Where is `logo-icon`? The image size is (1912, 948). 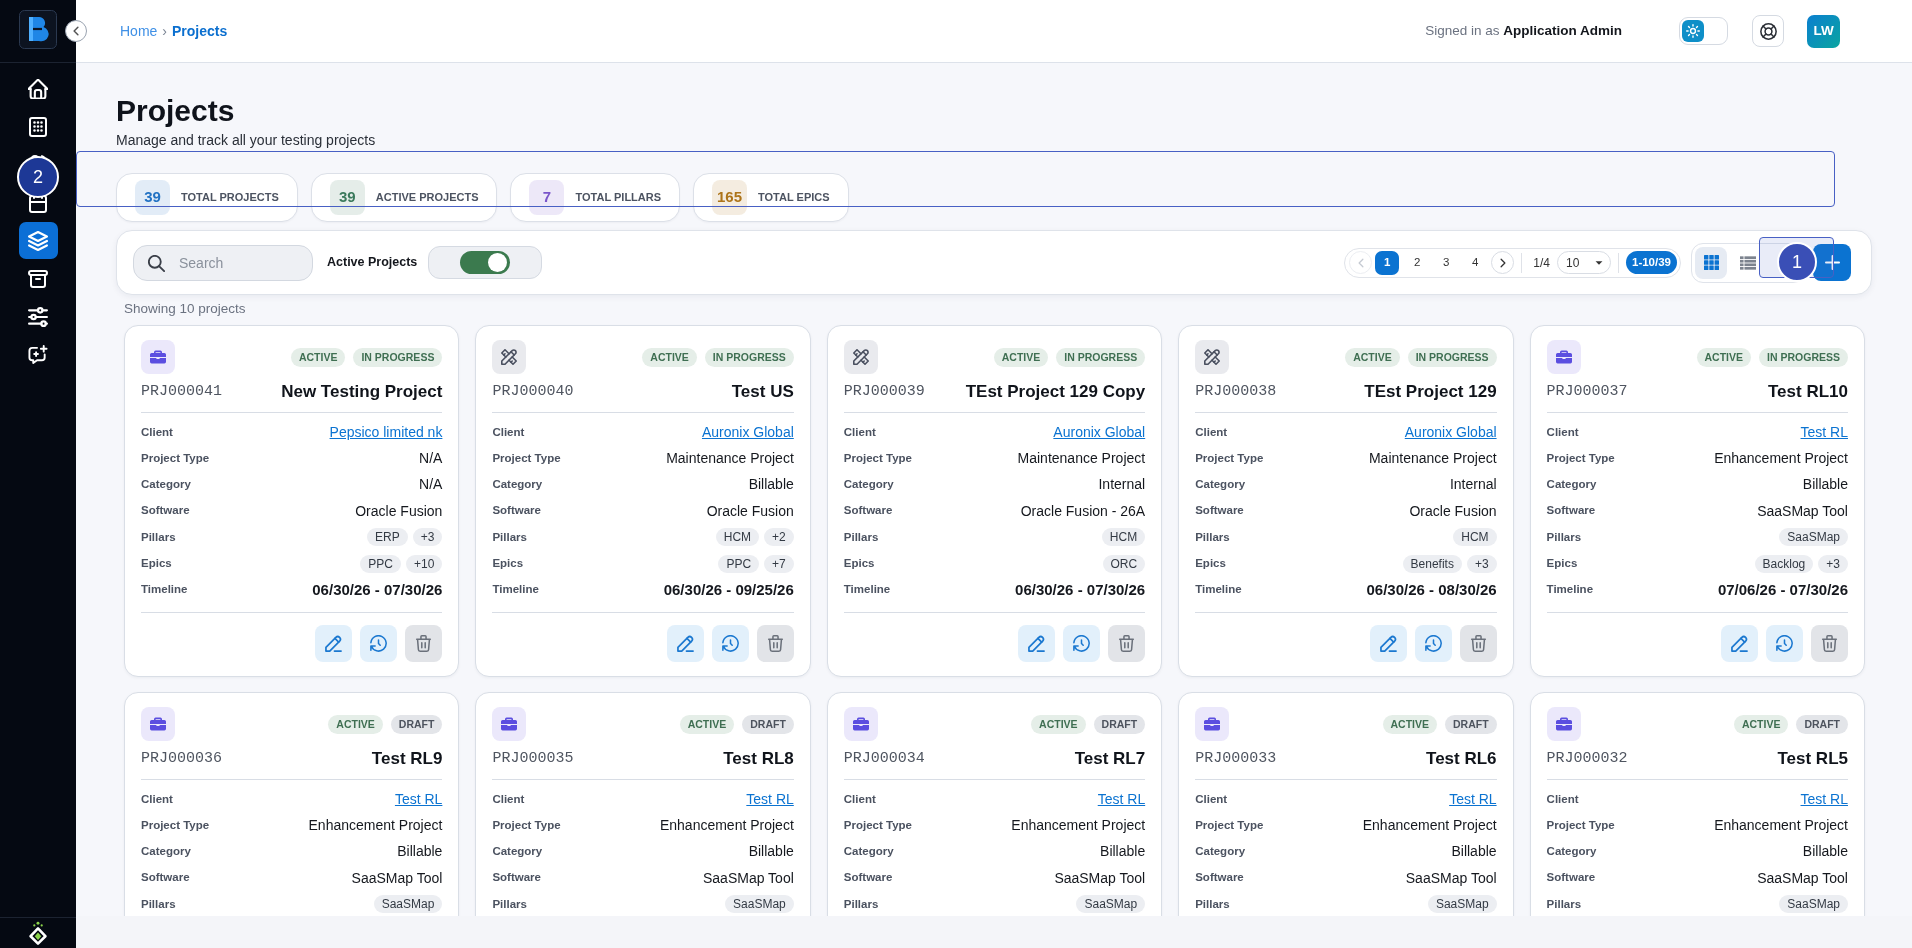 logo-icon is located at coordinates (38, 933).